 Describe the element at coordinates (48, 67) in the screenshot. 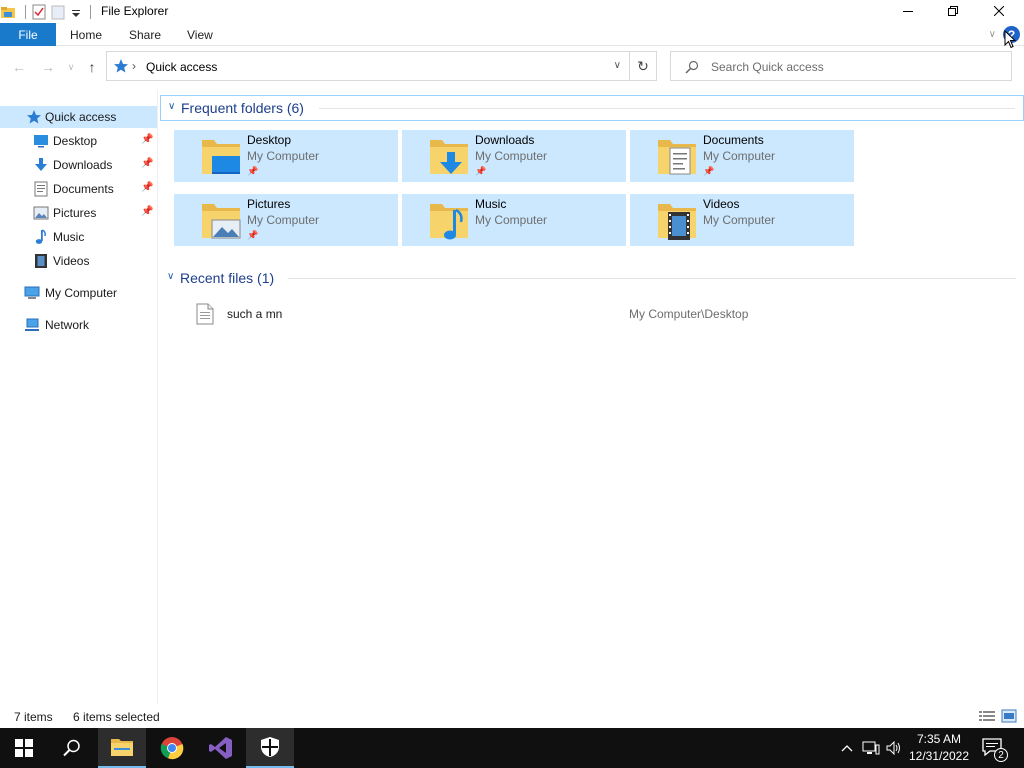

I see `forward-button: →` at that location.